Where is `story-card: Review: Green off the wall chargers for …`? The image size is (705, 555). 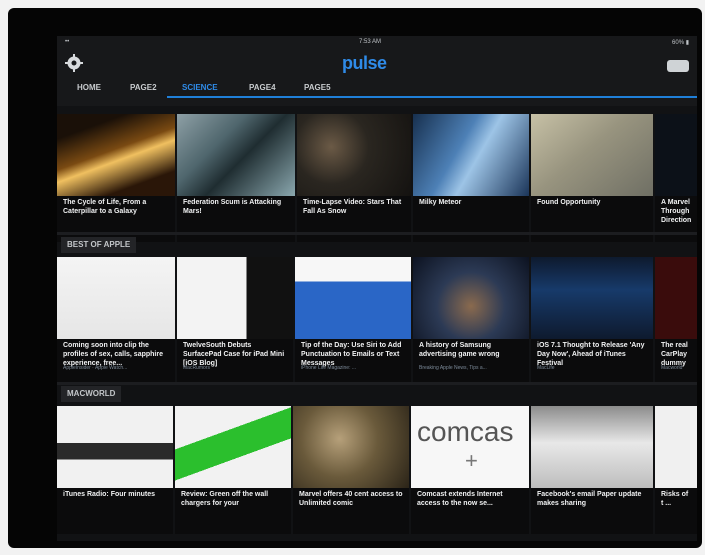
story-card: Review: Green off the wall chargers for … is located at coordinates (233, 470).